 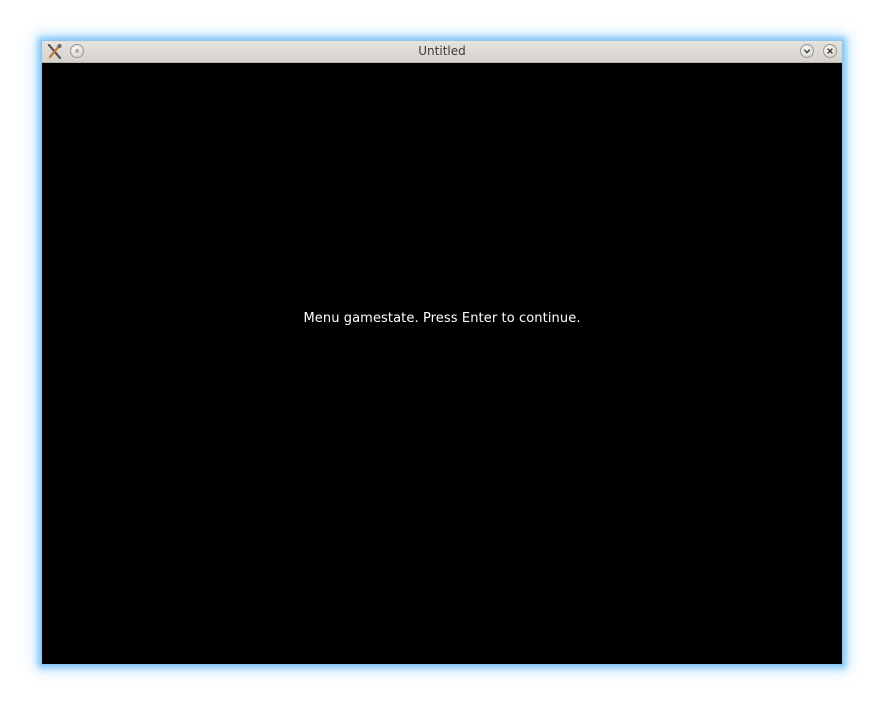 I want to click on close-icon, so click(x=830, y=51).